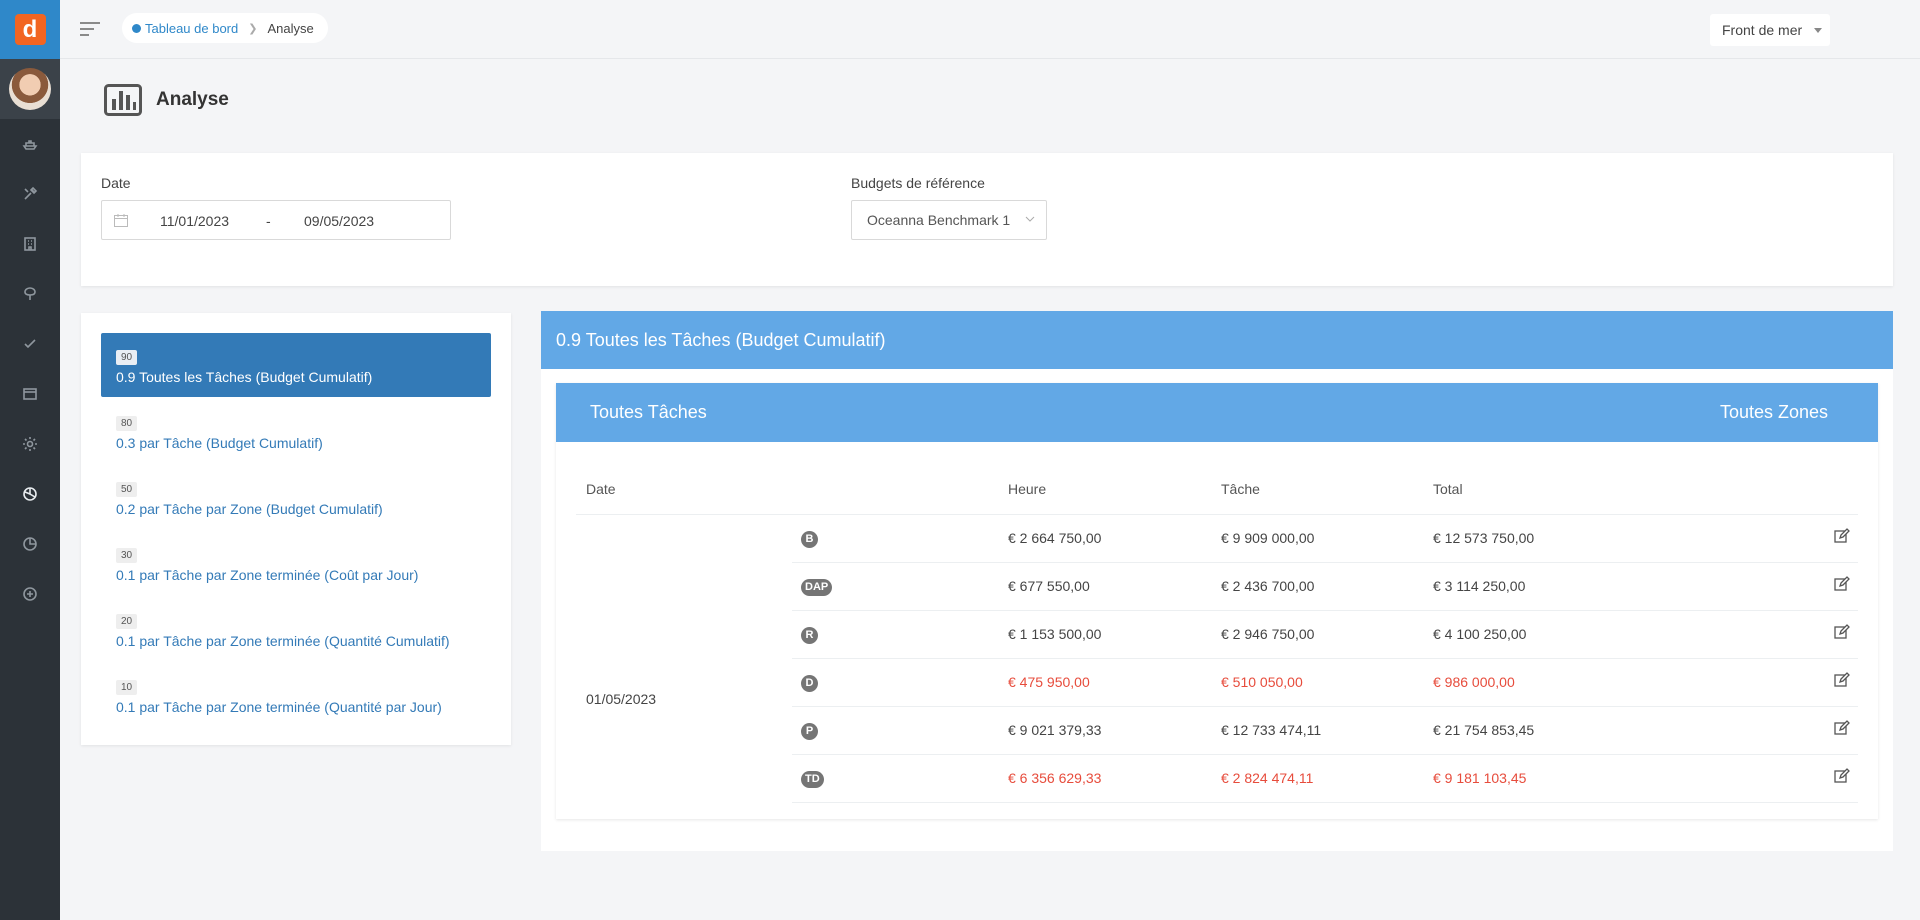 Image resolution: width=1920 pixels, height=920 pixels. Describe the element at coordinates (127, 357) in the screenshot. I see `report-badge: 90` at that location.